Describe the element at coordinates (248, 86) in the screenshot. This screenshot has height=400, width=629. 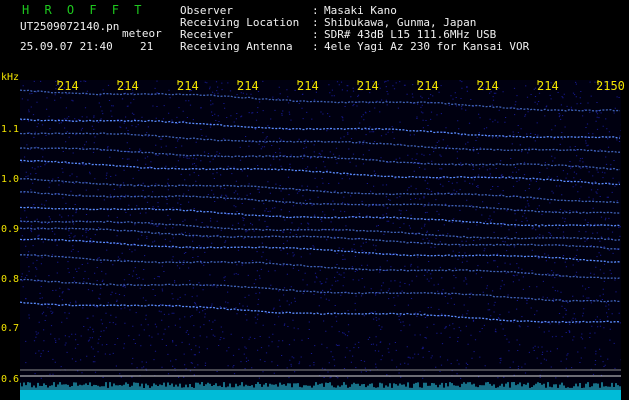
I see `time-label-4: 214` at that location.